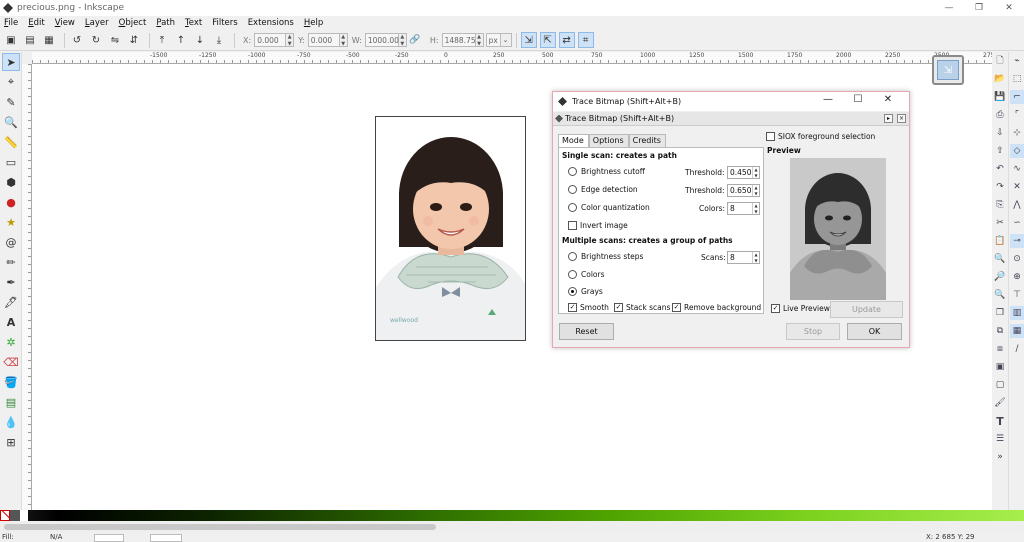 The image size is (1024, 542). I want to click on select-all-layers-icon: ▤, so click(30, 40).